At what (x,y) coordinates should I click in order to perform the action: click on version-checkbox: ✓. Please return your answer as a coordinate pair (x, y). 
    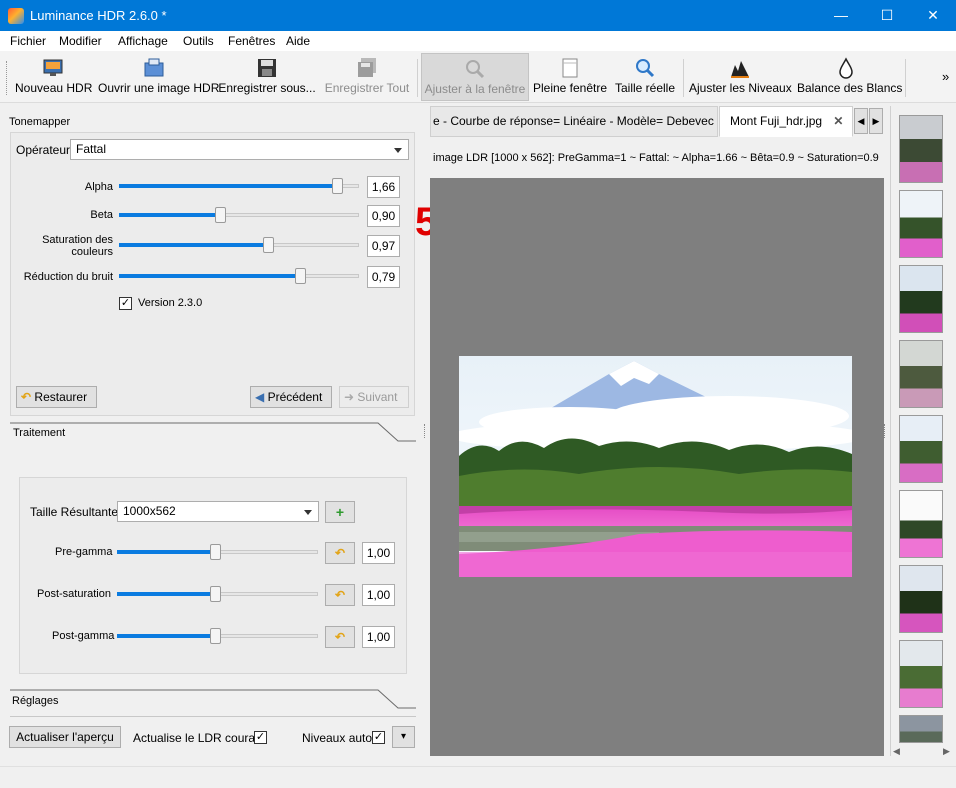
    Looking at the image, I should click on (125, 303).